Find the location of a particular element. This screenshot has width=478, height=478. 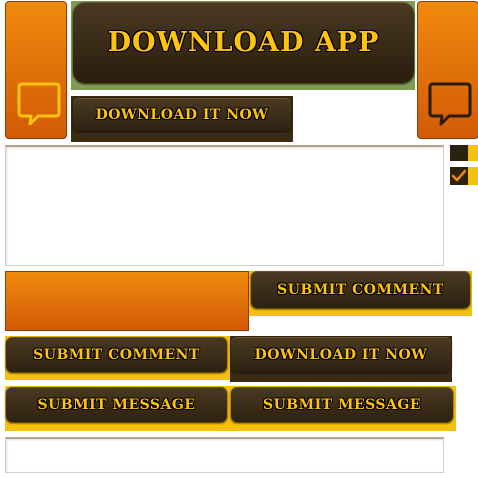

download-app-label: DOWNLOAD APP is located at coordinates (243, 42).